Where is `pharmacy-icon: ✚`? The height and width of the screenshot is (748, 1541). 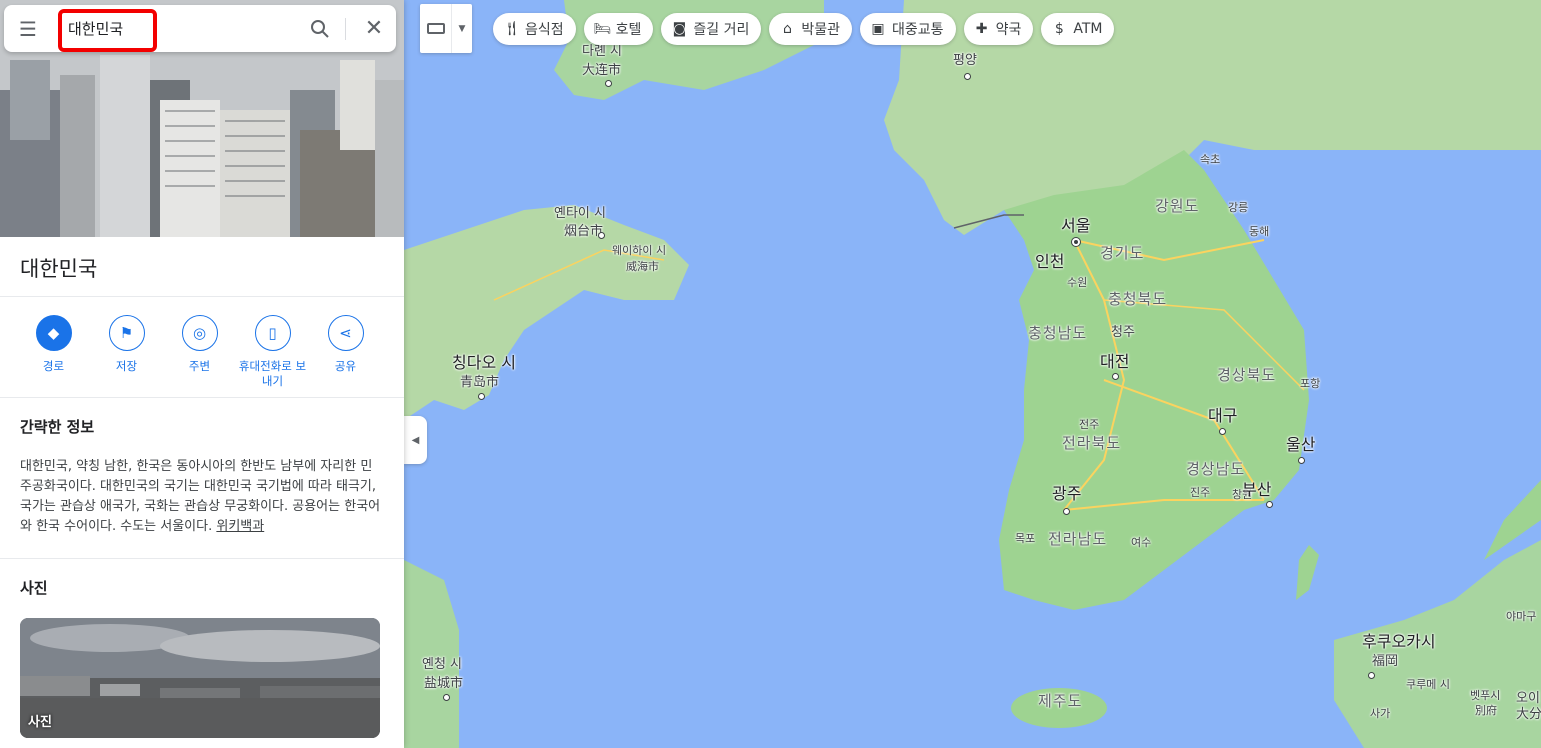
pharmacy-icon: ✚ is located at coordinates (981, 29).